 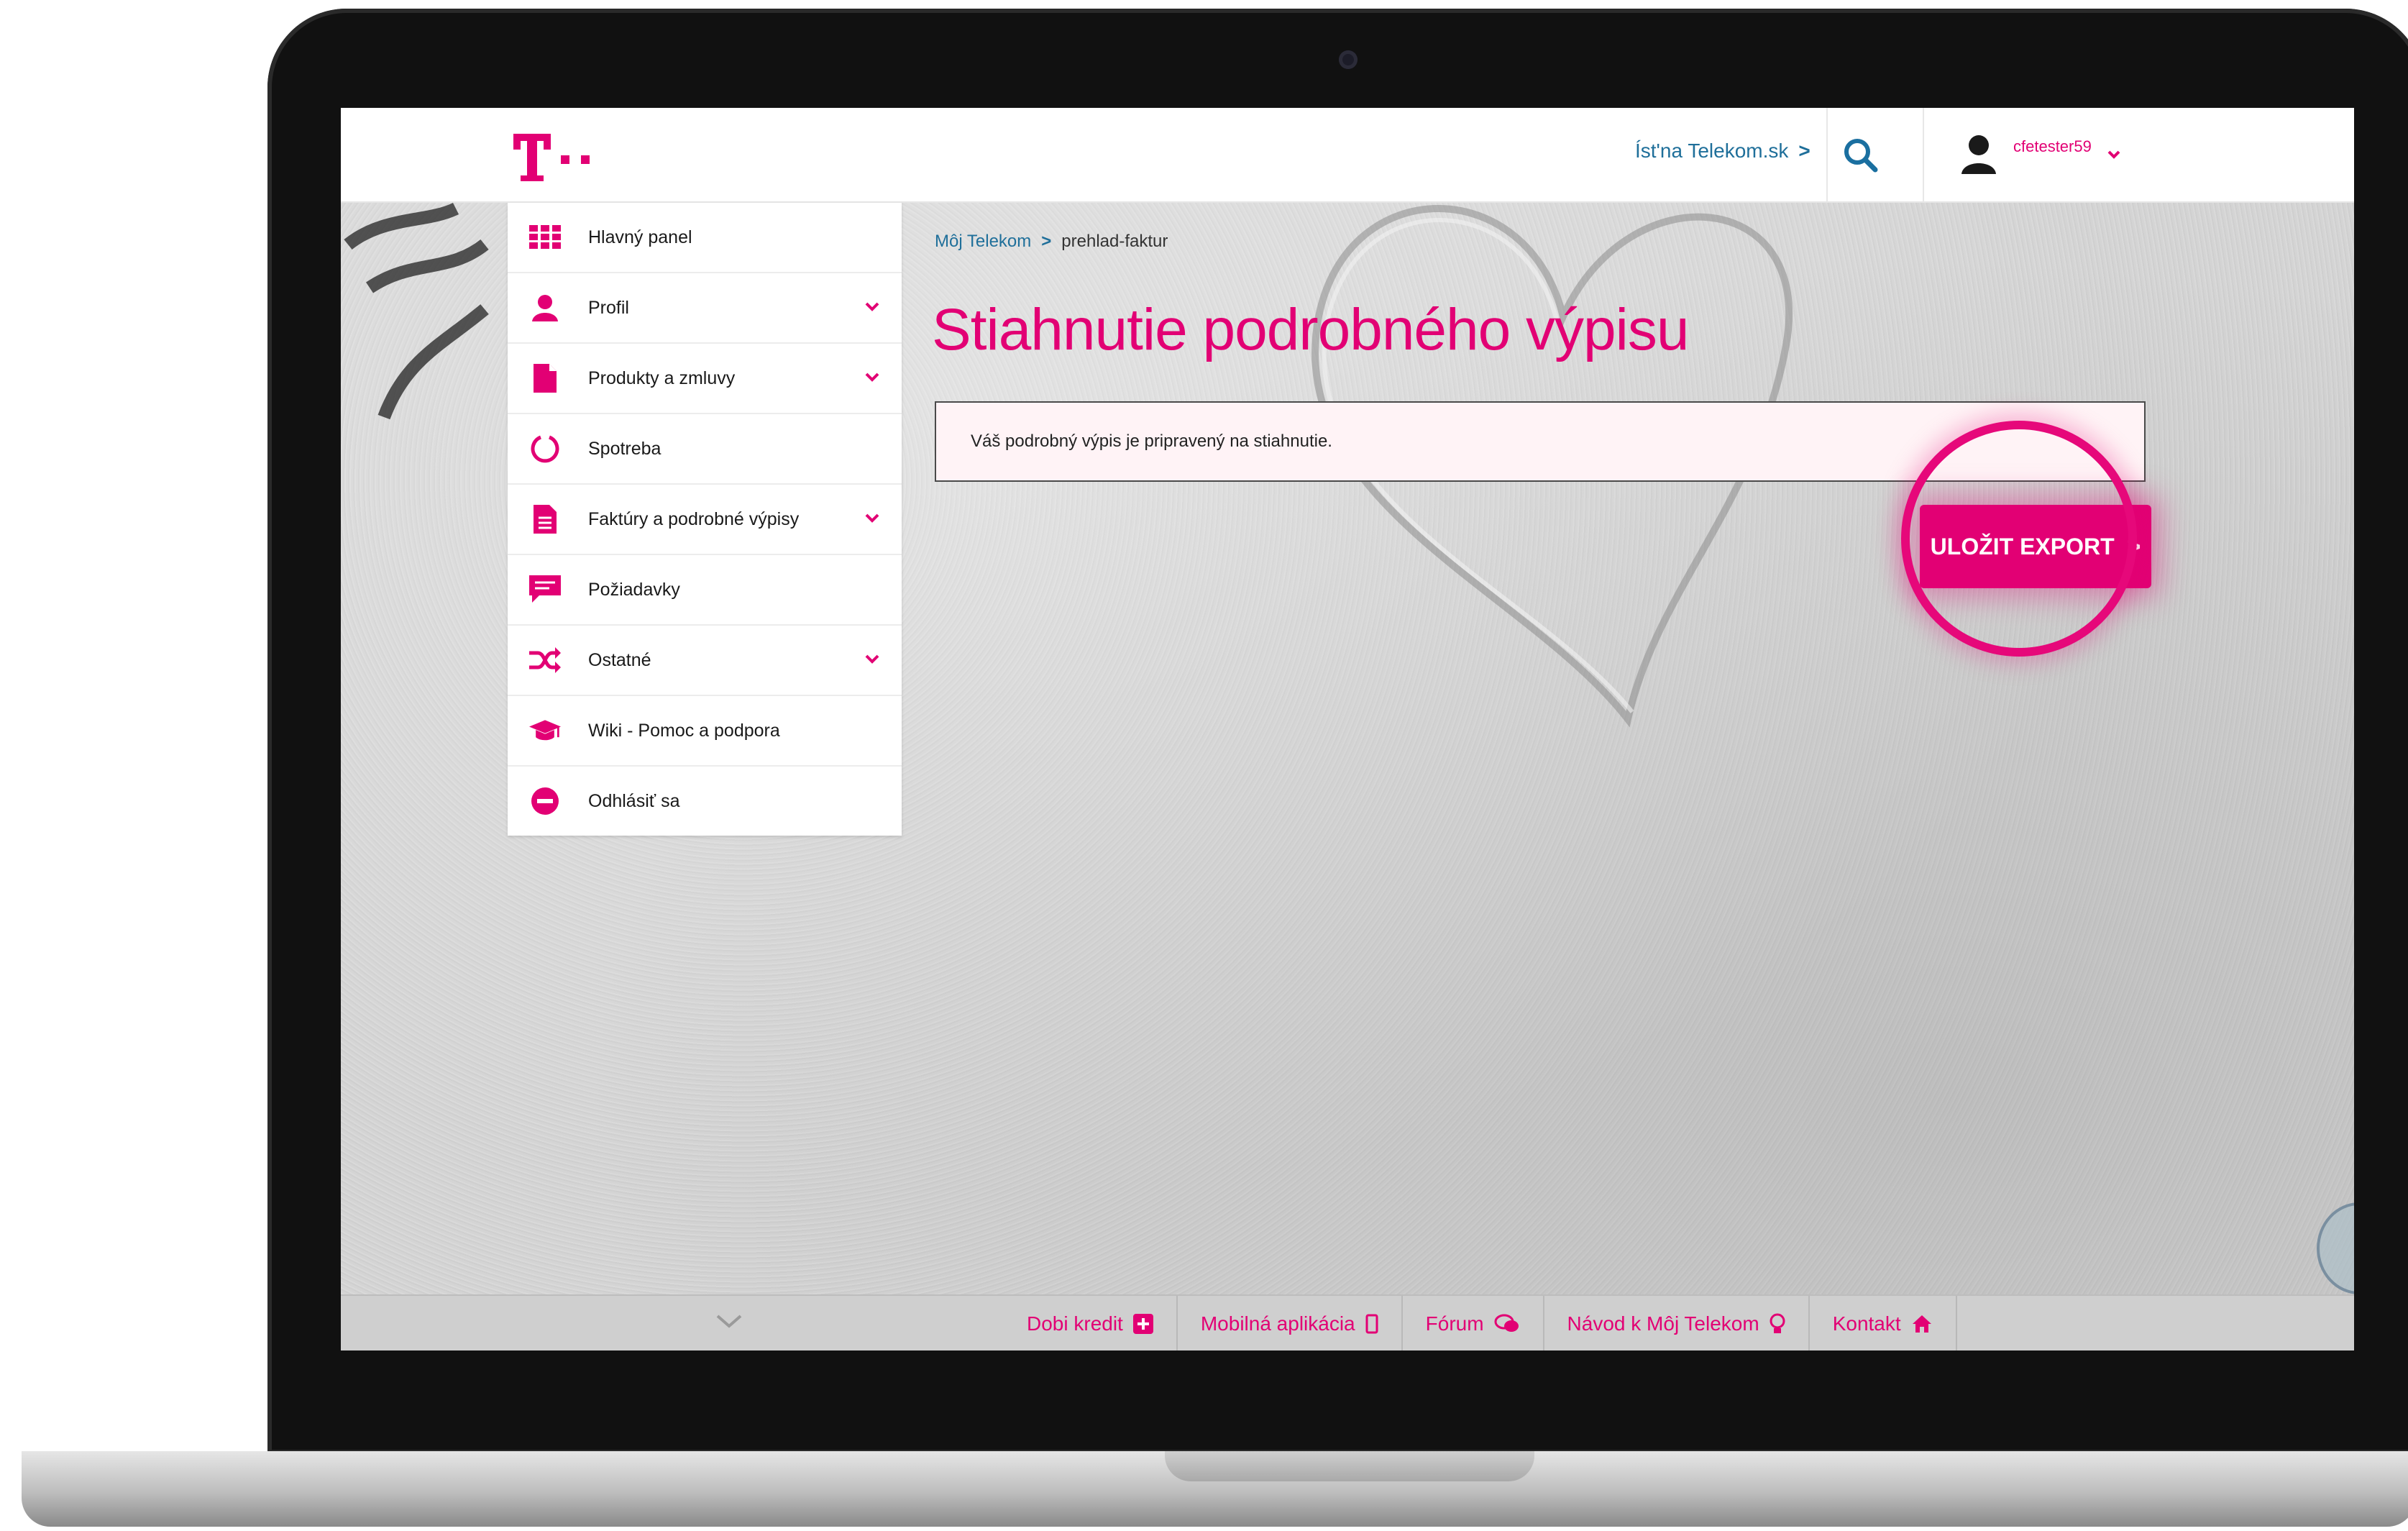 What do you see at coordinates (983, 242) in the screenshot?
I see `breadcrumb-root-link: Môj Telekom` at bounding box center [983, 242].